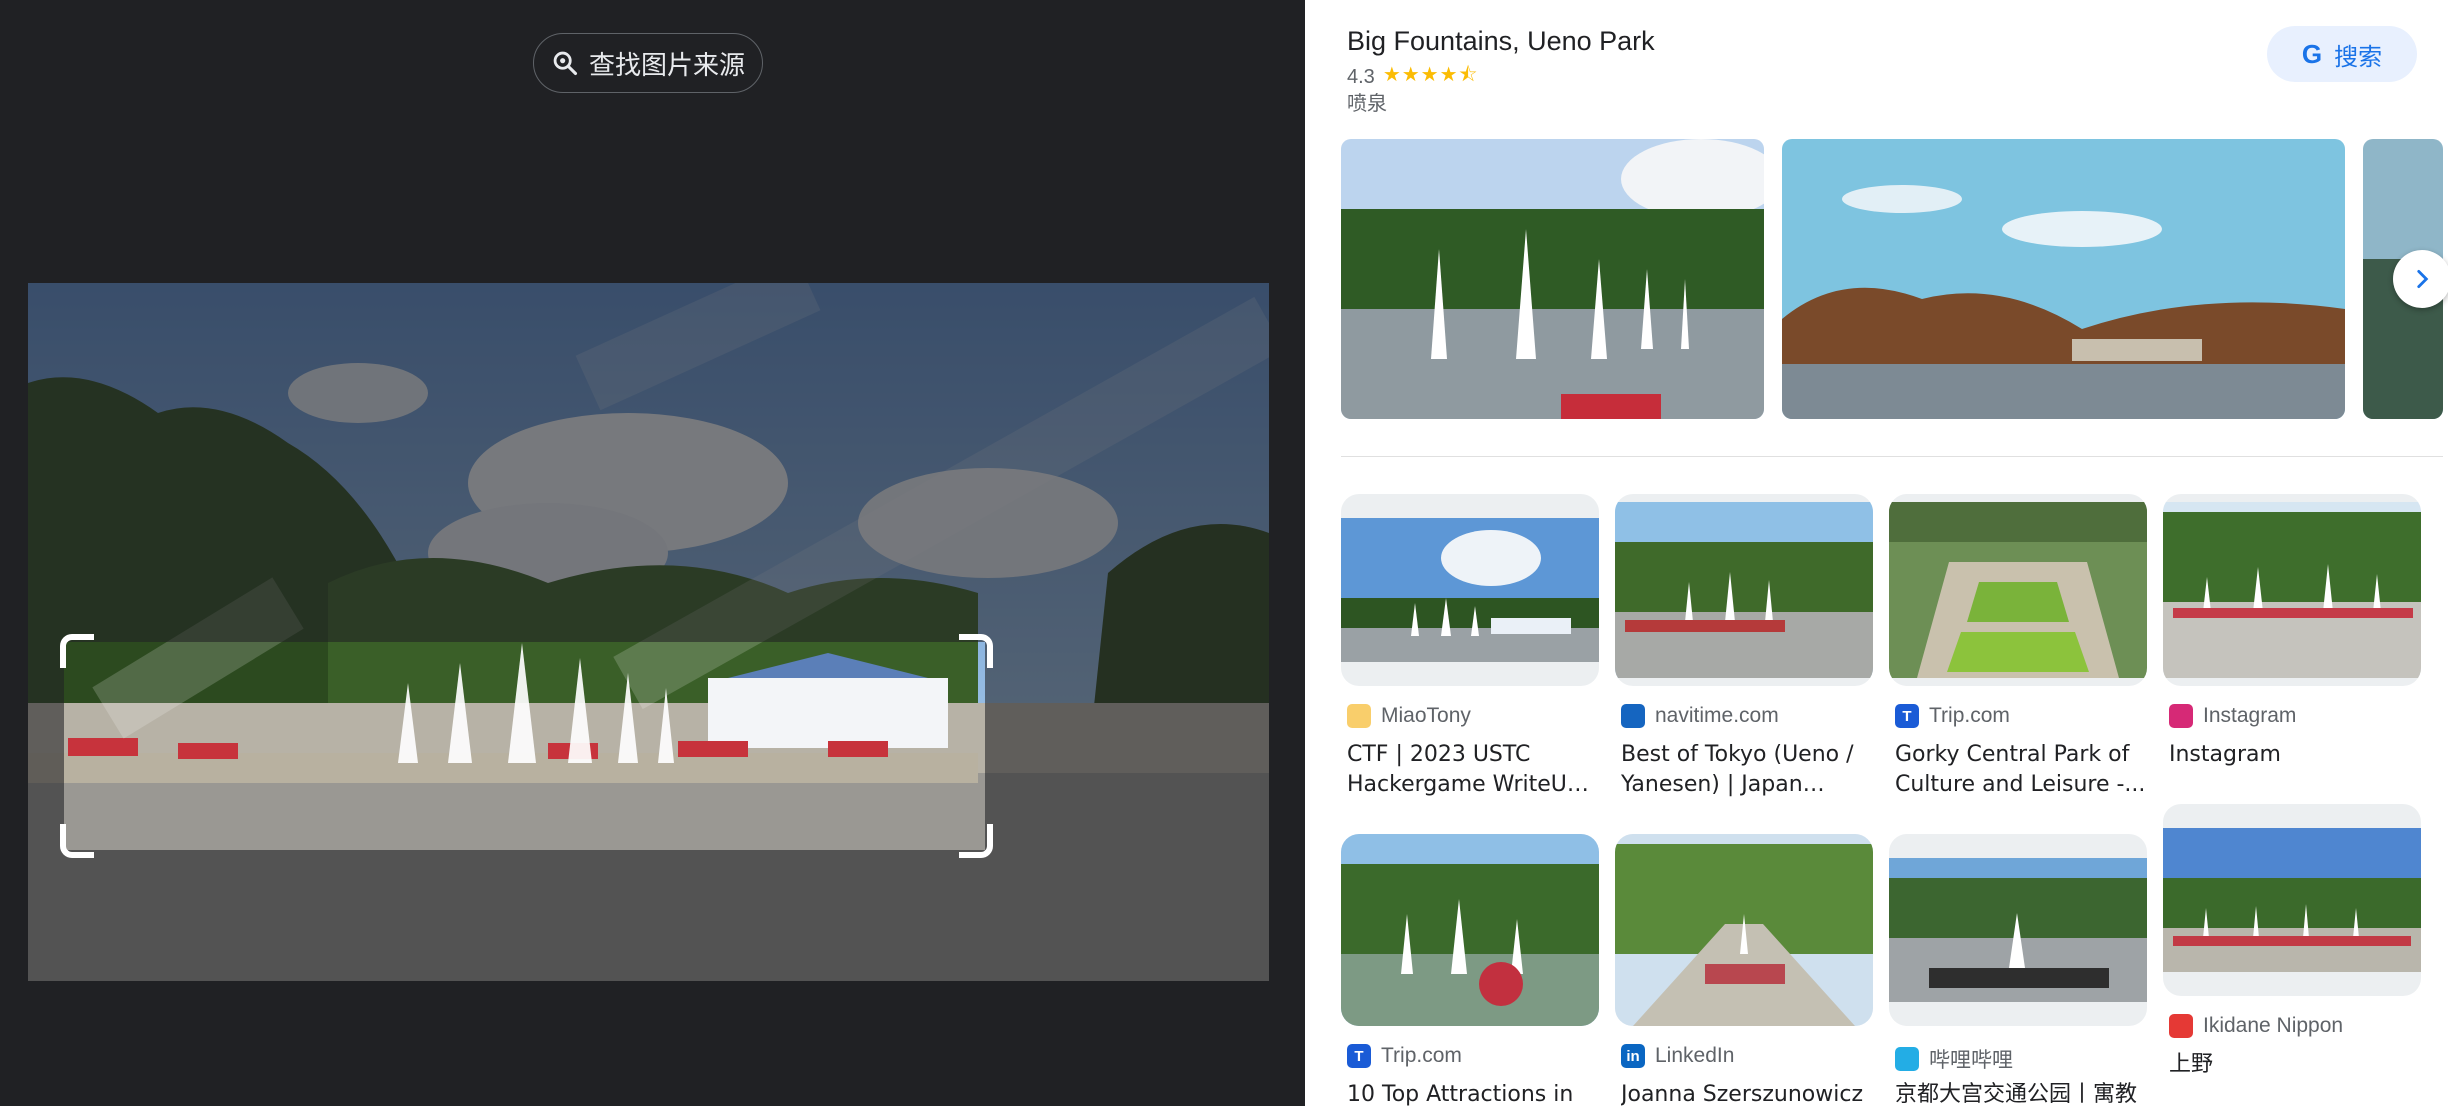  I want to click on result-source: MiaoTony, so click(1409, 716).